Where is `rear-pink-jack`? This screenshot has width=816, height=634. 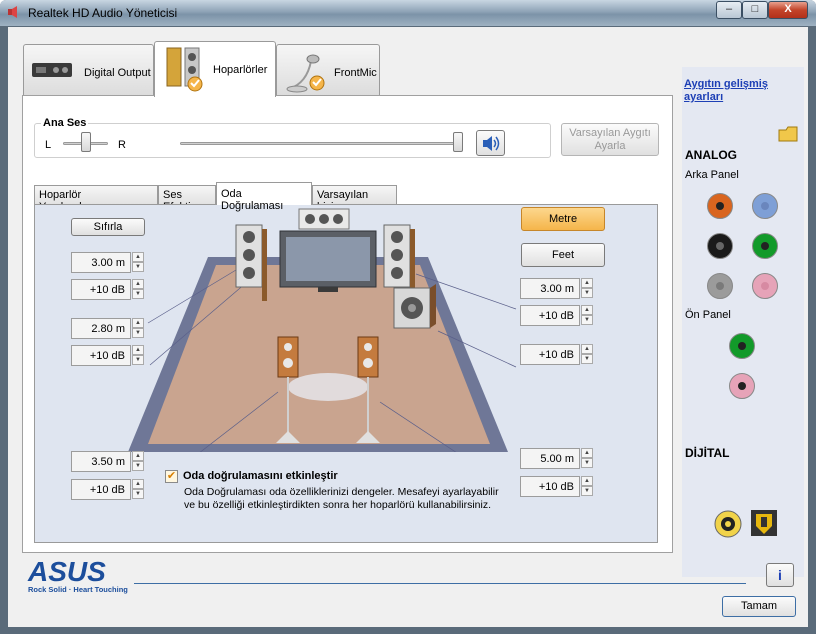
rear-pink-jack is located at coordinates (765, 286).